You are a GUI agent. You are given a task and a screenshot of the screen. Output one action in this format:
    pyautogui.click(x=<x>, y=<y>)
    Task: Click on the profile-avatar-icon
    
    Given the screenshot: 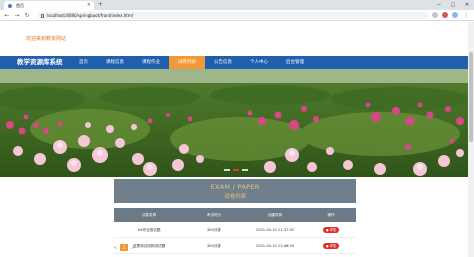 What is the action you would take?
    pyautogui.click(x=455, y=15)
    